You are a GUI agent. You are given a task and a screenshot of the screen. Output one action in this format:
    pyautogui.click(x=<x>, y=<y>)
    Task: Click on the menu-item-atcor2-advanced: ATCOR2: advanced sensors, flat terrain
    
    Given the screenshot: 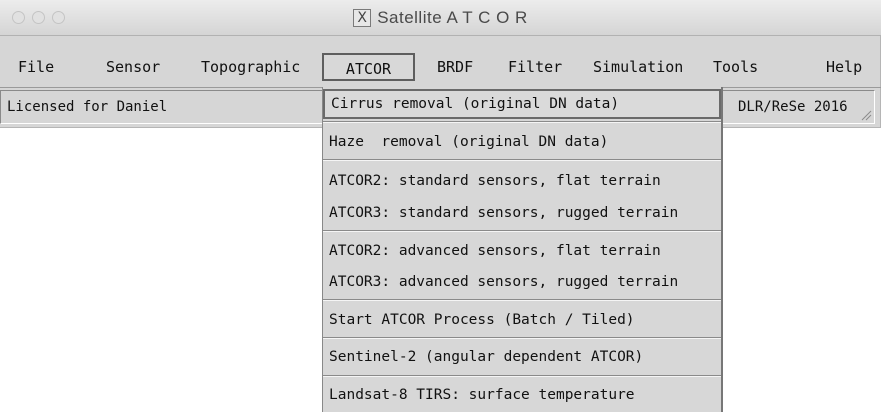 What is the action you would take?
    pyautogui.click(x=522, y=251)
    